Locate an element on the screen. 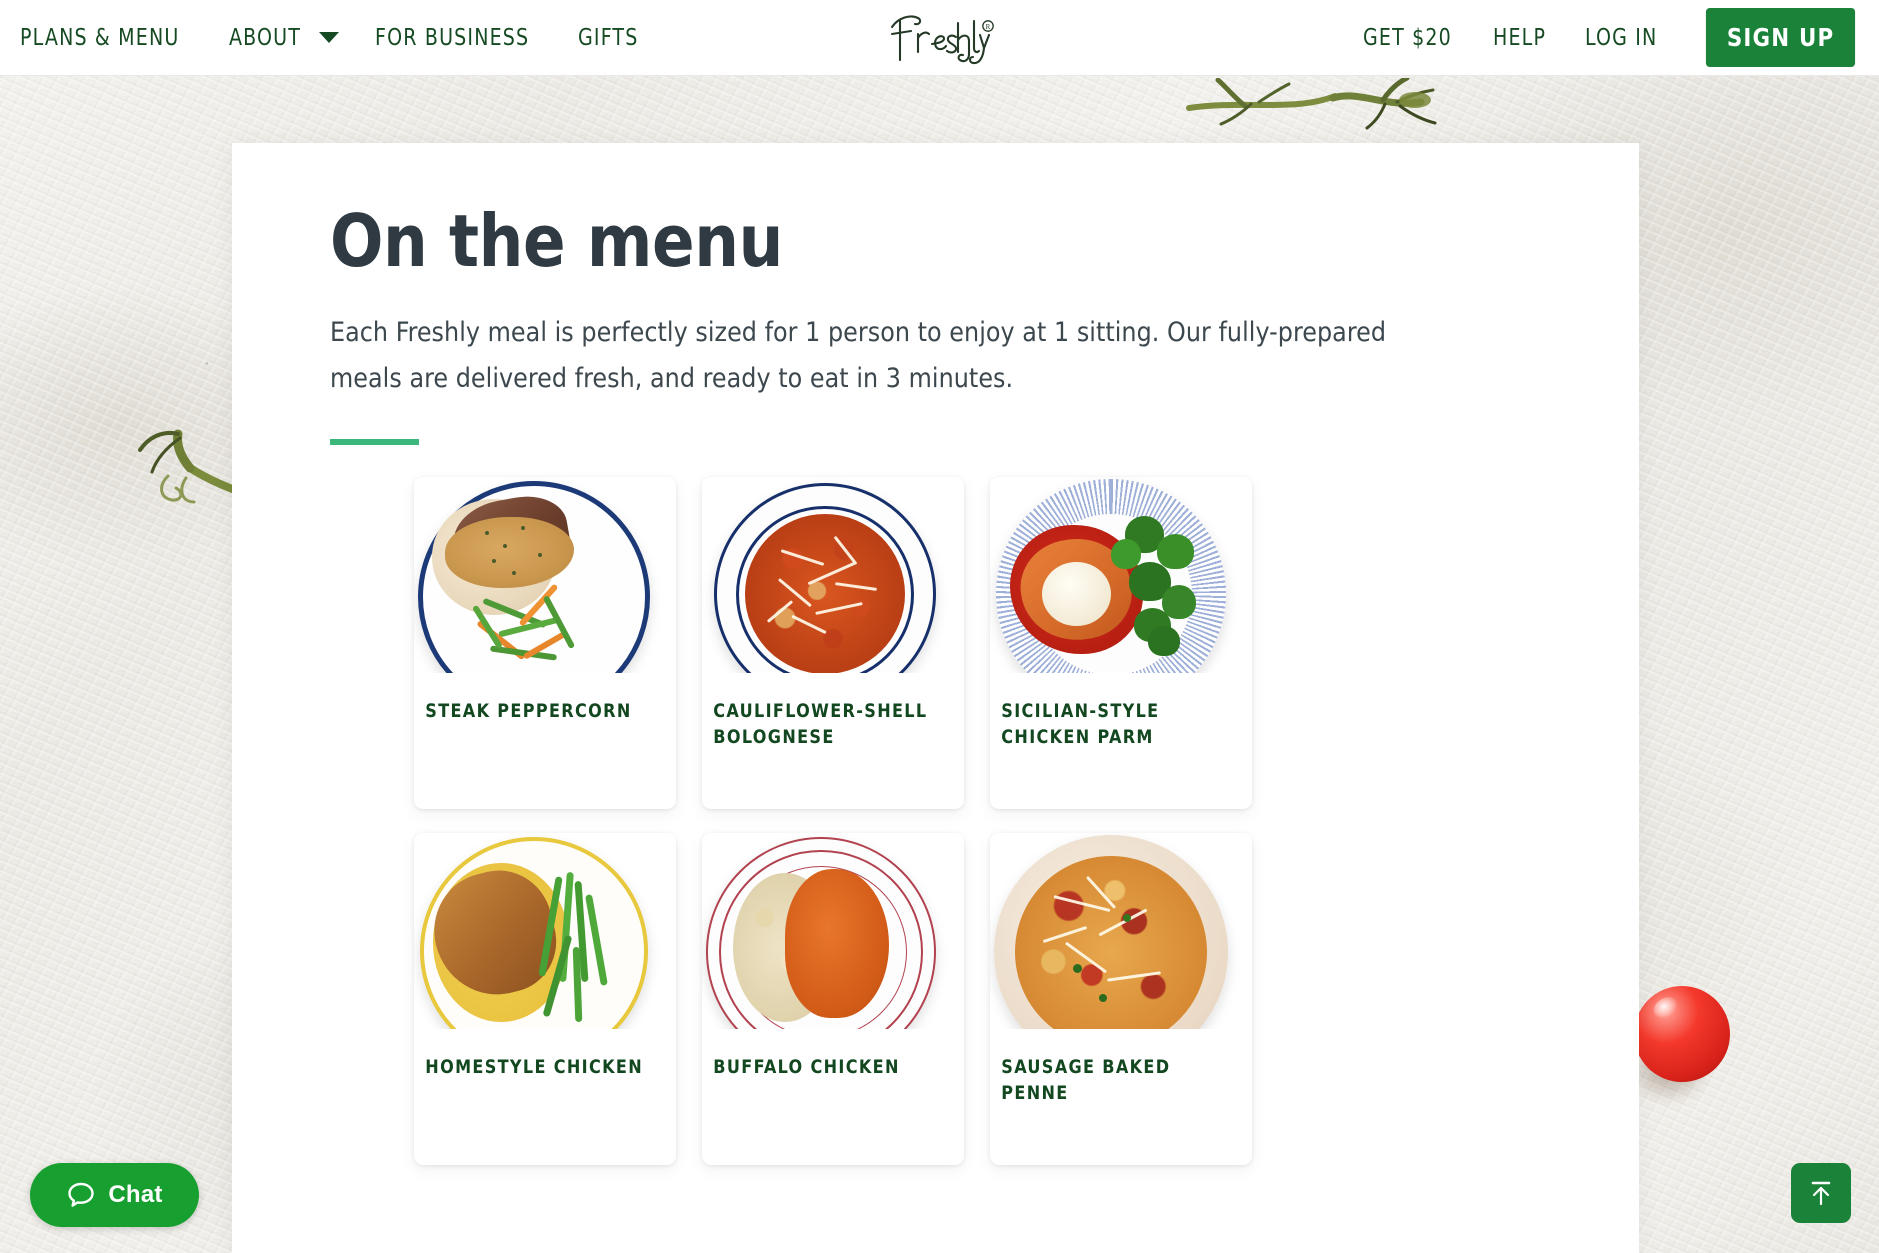 The image size is (1879, 1253). meal-card: STEAK PEPPERCORN is located at coordinates (545, 643).